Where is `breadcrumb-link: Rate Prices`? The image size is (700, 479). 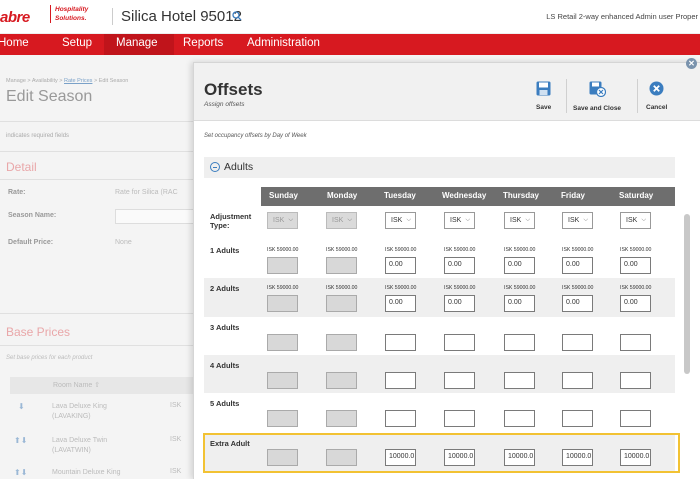
breadcrumb-link: Rate Prices is located at coordinates (78, 81).